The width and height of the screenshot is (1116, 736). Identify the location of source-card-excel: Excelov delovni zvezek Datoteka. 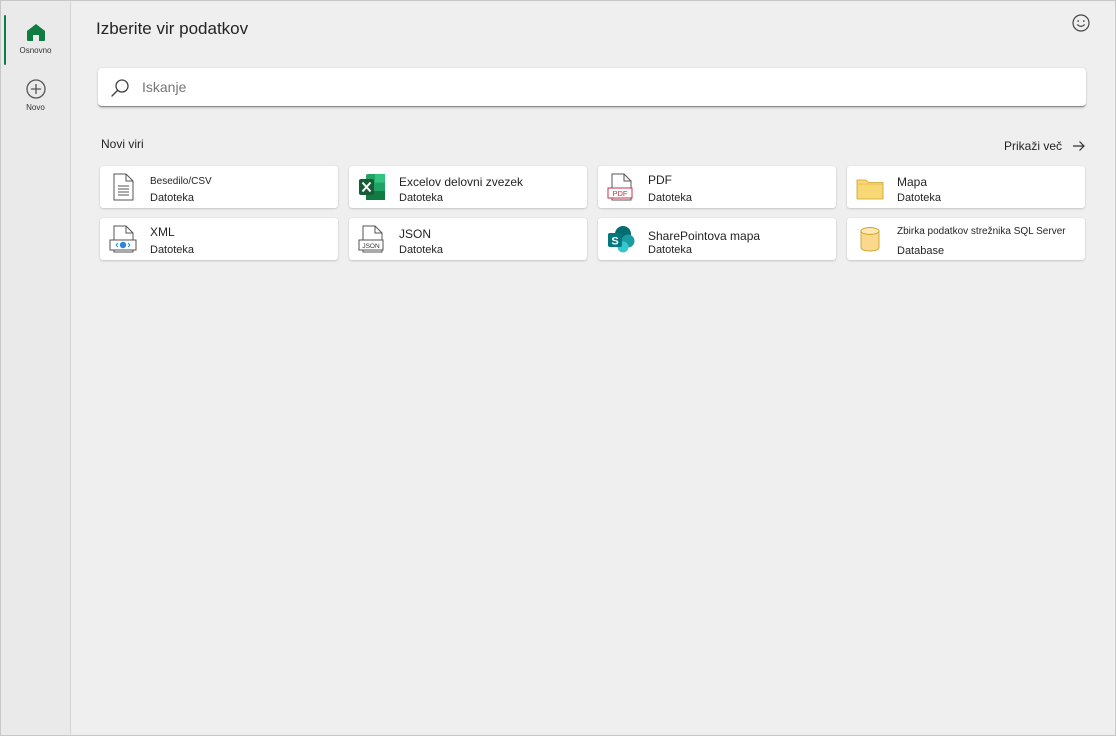
(468, 187).